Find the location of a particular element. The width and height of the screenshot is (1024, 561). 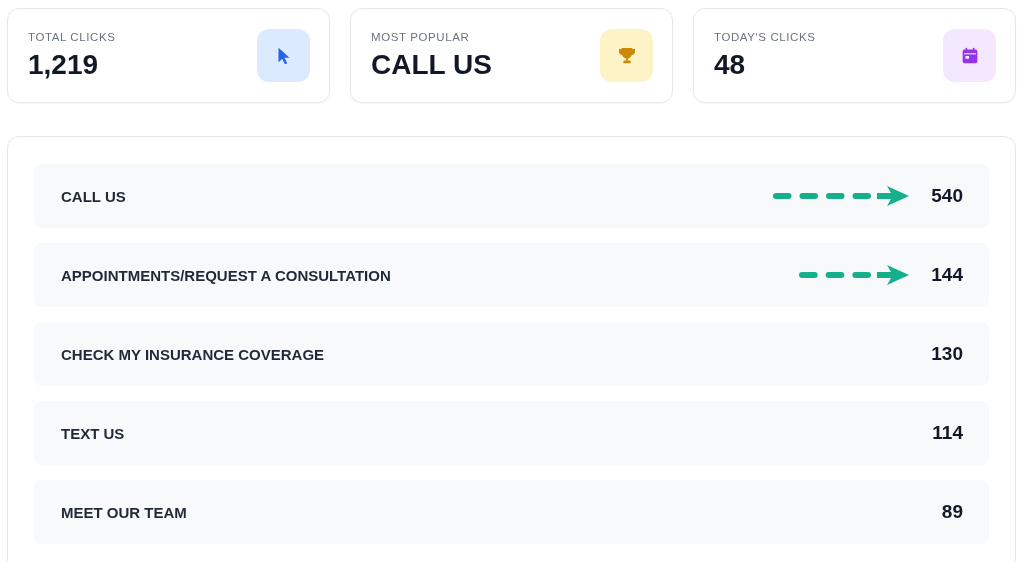

row-label: APPOINTMENTS/REQUEST A CONSULTATION is located at coordinates (226, 275).